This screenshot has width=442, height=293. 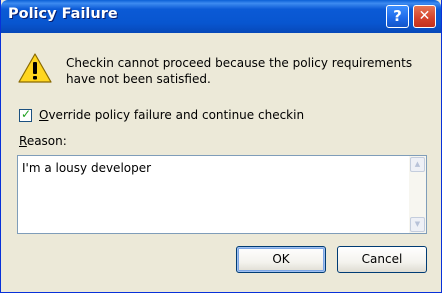 I want to click on warning-icon, so click(x=35, y=68).